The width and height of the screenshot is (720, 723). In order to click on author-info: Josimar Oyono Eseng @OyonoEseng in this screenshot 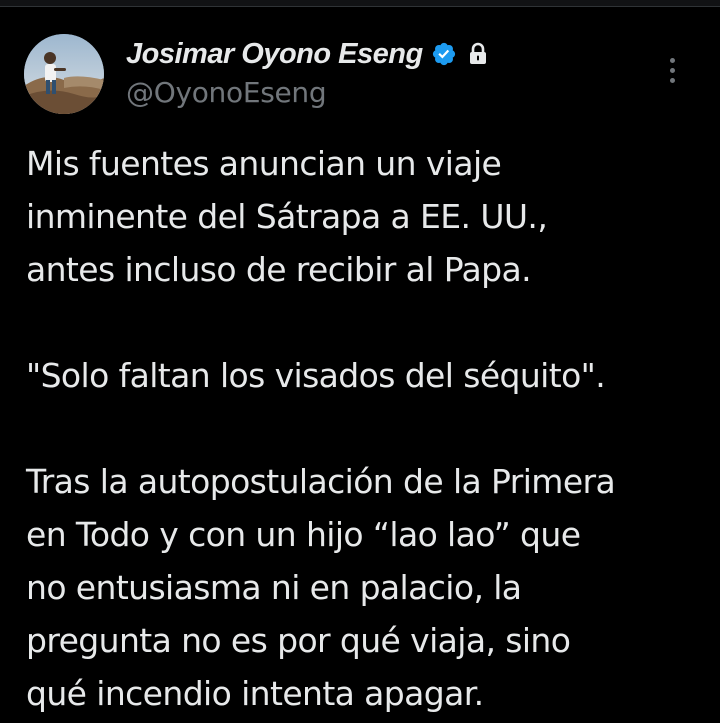, I will do `click(307, 71)`.